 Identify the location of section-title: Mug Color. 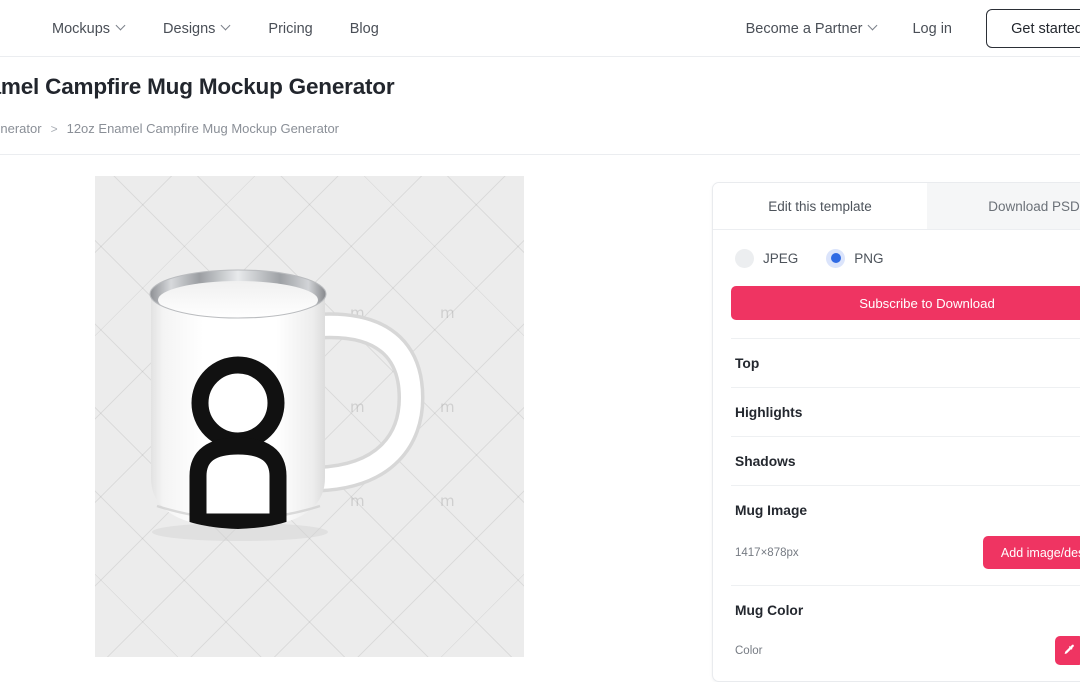
(769, 610).